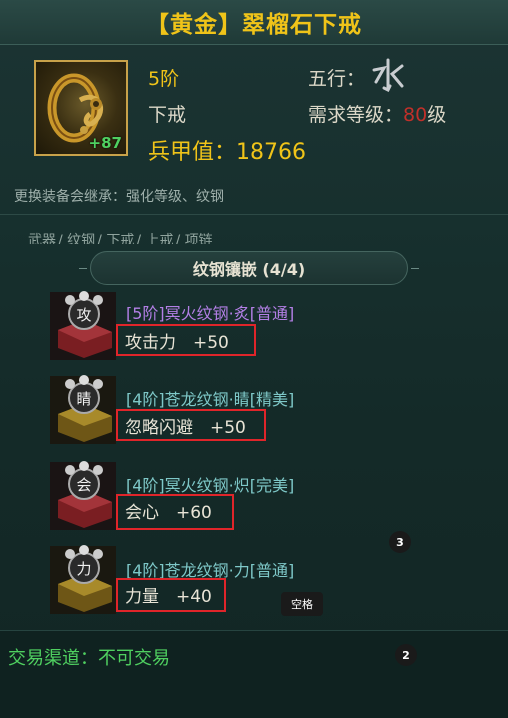 The width and height of the screenshot is (508, 718). Describe the element at coordinates (400, 542) in the screenshot. I see `step-badge-3: 3` at that location.